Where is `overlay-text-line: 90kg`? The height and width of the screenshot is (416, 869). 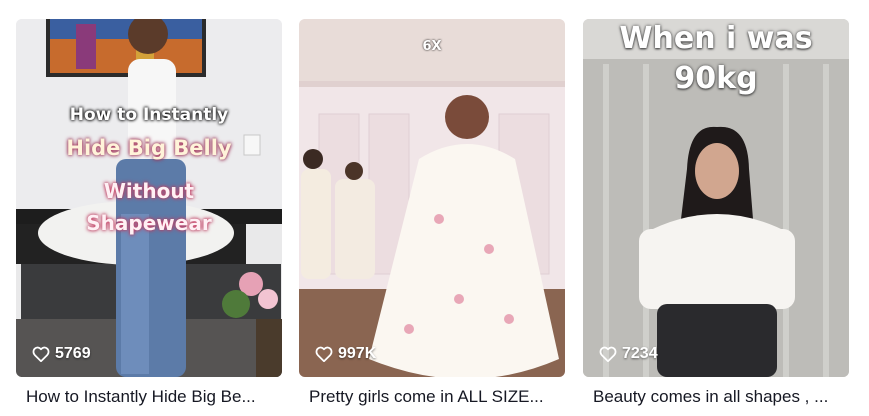
overlay-text-line: 90kg is located at coordinates (716, 78).